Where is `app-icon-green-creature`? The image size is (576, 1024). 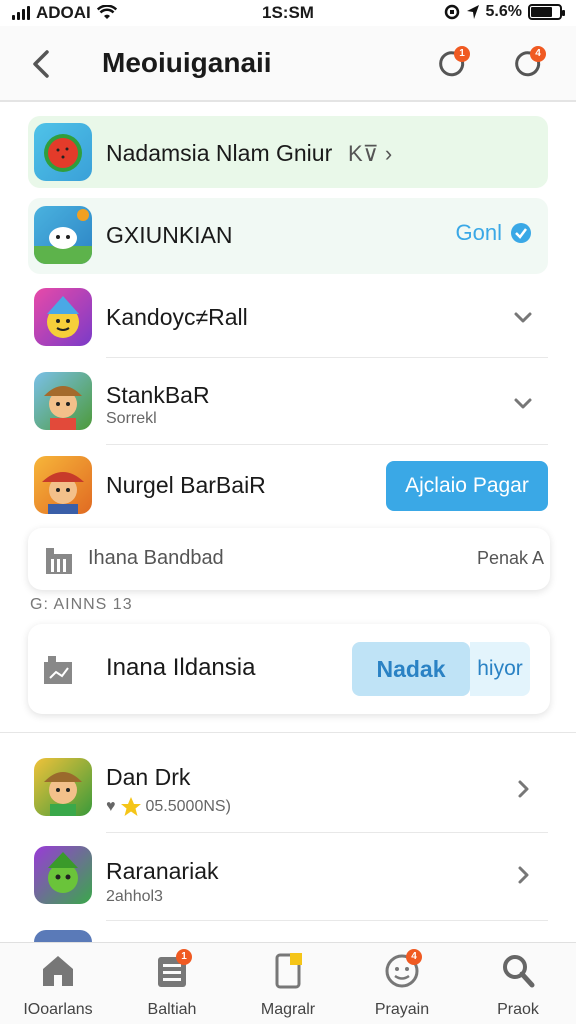 app-icon-green-creature is located at coordinates (63, 875).